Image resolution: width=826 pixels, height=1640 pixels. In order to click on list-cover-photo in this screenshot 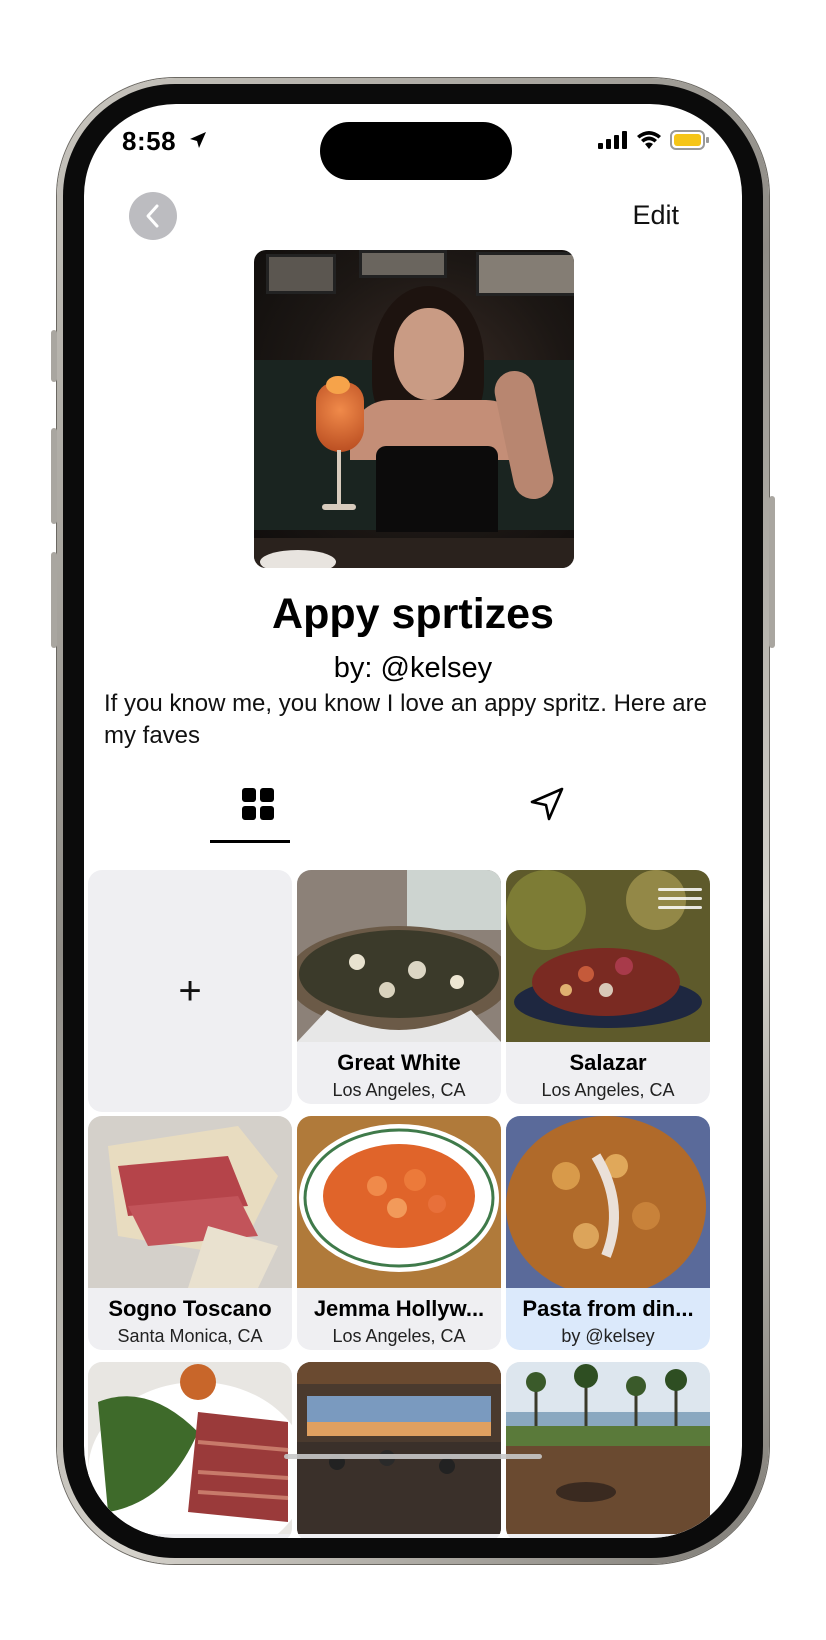, I will do `click(414, 409)`.